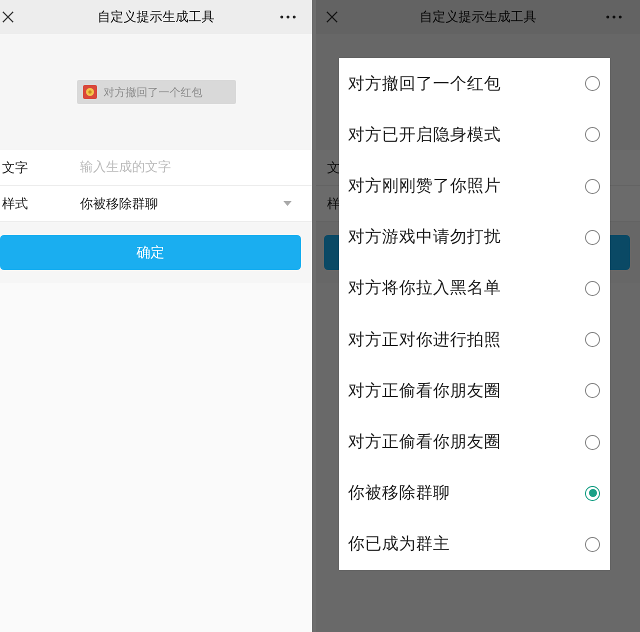 This screenshot has height=632, width=640. What do you see at coordinates (153, 92) in the screenshot?
I see `notice-text: 对方撤回了一个红包` at bounding box center [153, 92].